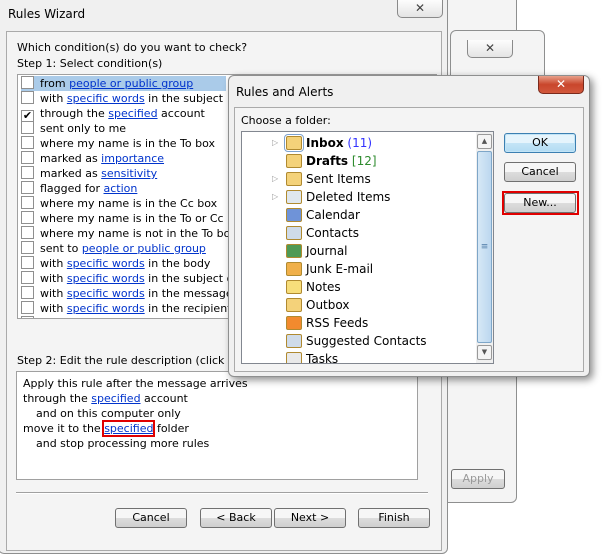 The width and height of the screenshot is (604, 554). Describe the element at coordinates (236, 518) in the screenshot. I see `back-button: < Back` at that location.